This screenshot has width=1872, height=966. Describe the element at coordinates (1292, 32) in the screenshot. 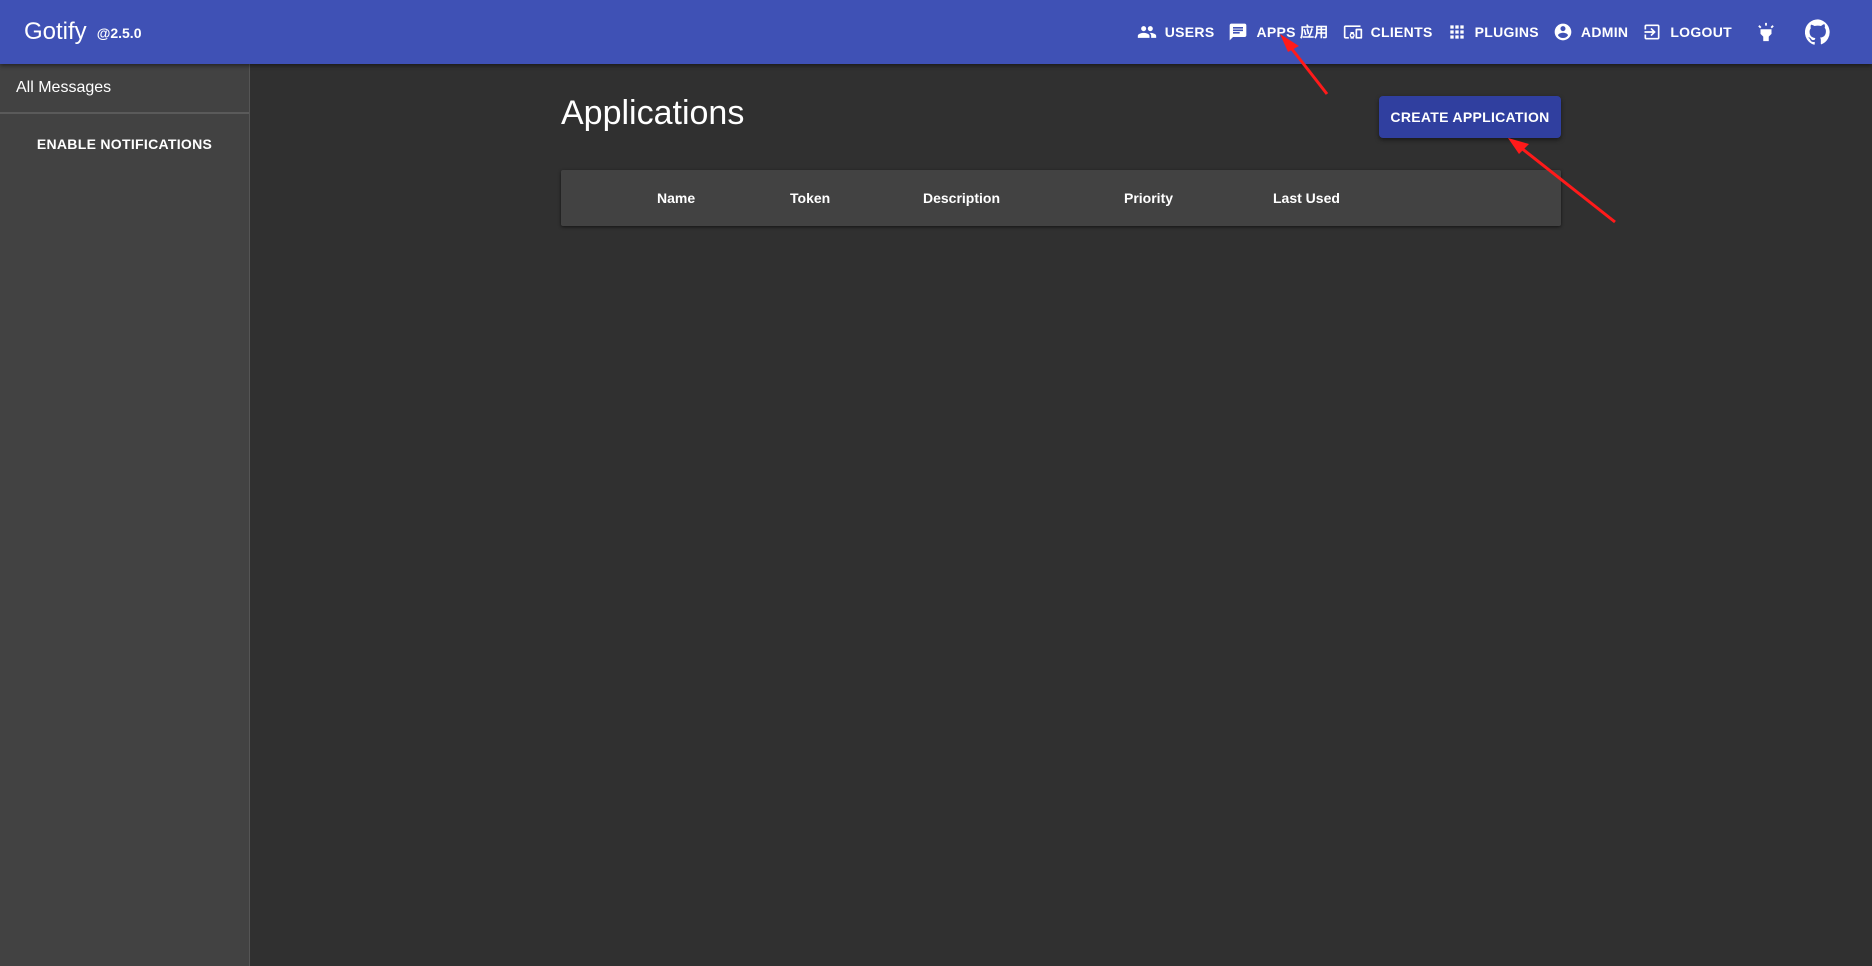

I see `nav-apps-label: APPS 应用` at that location.